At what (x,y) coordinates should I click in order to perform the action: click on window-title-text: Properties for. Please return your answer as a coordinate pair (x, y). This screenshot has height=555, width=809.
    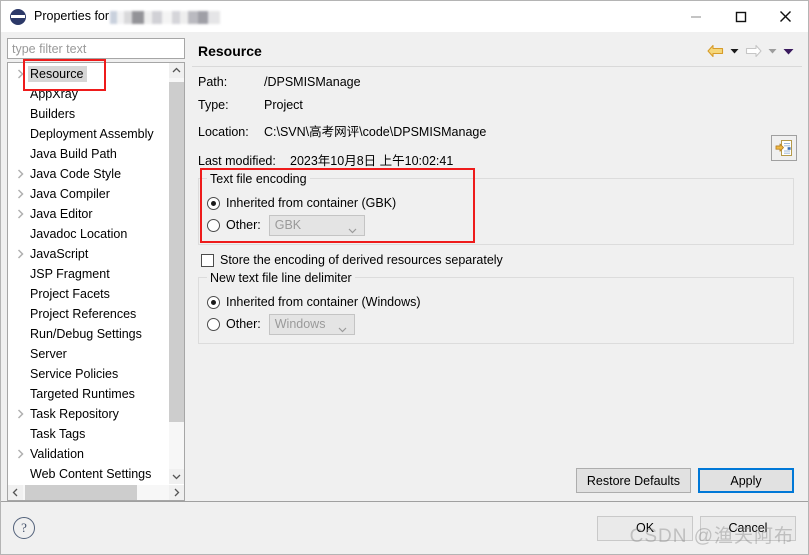
    Looking at the image, I should click on (72, 16).